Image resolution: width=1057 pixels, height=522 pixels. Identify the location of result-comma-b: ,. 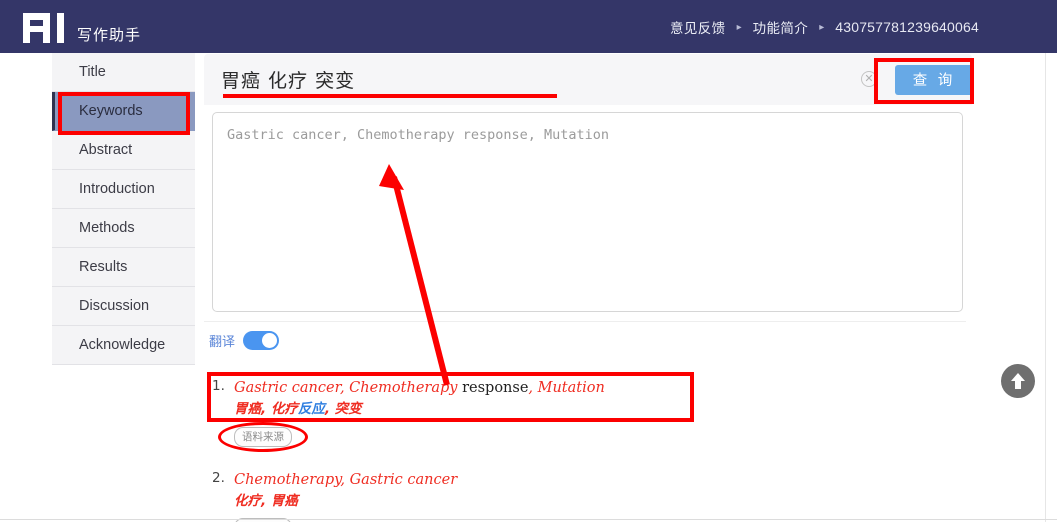
(345, 479).